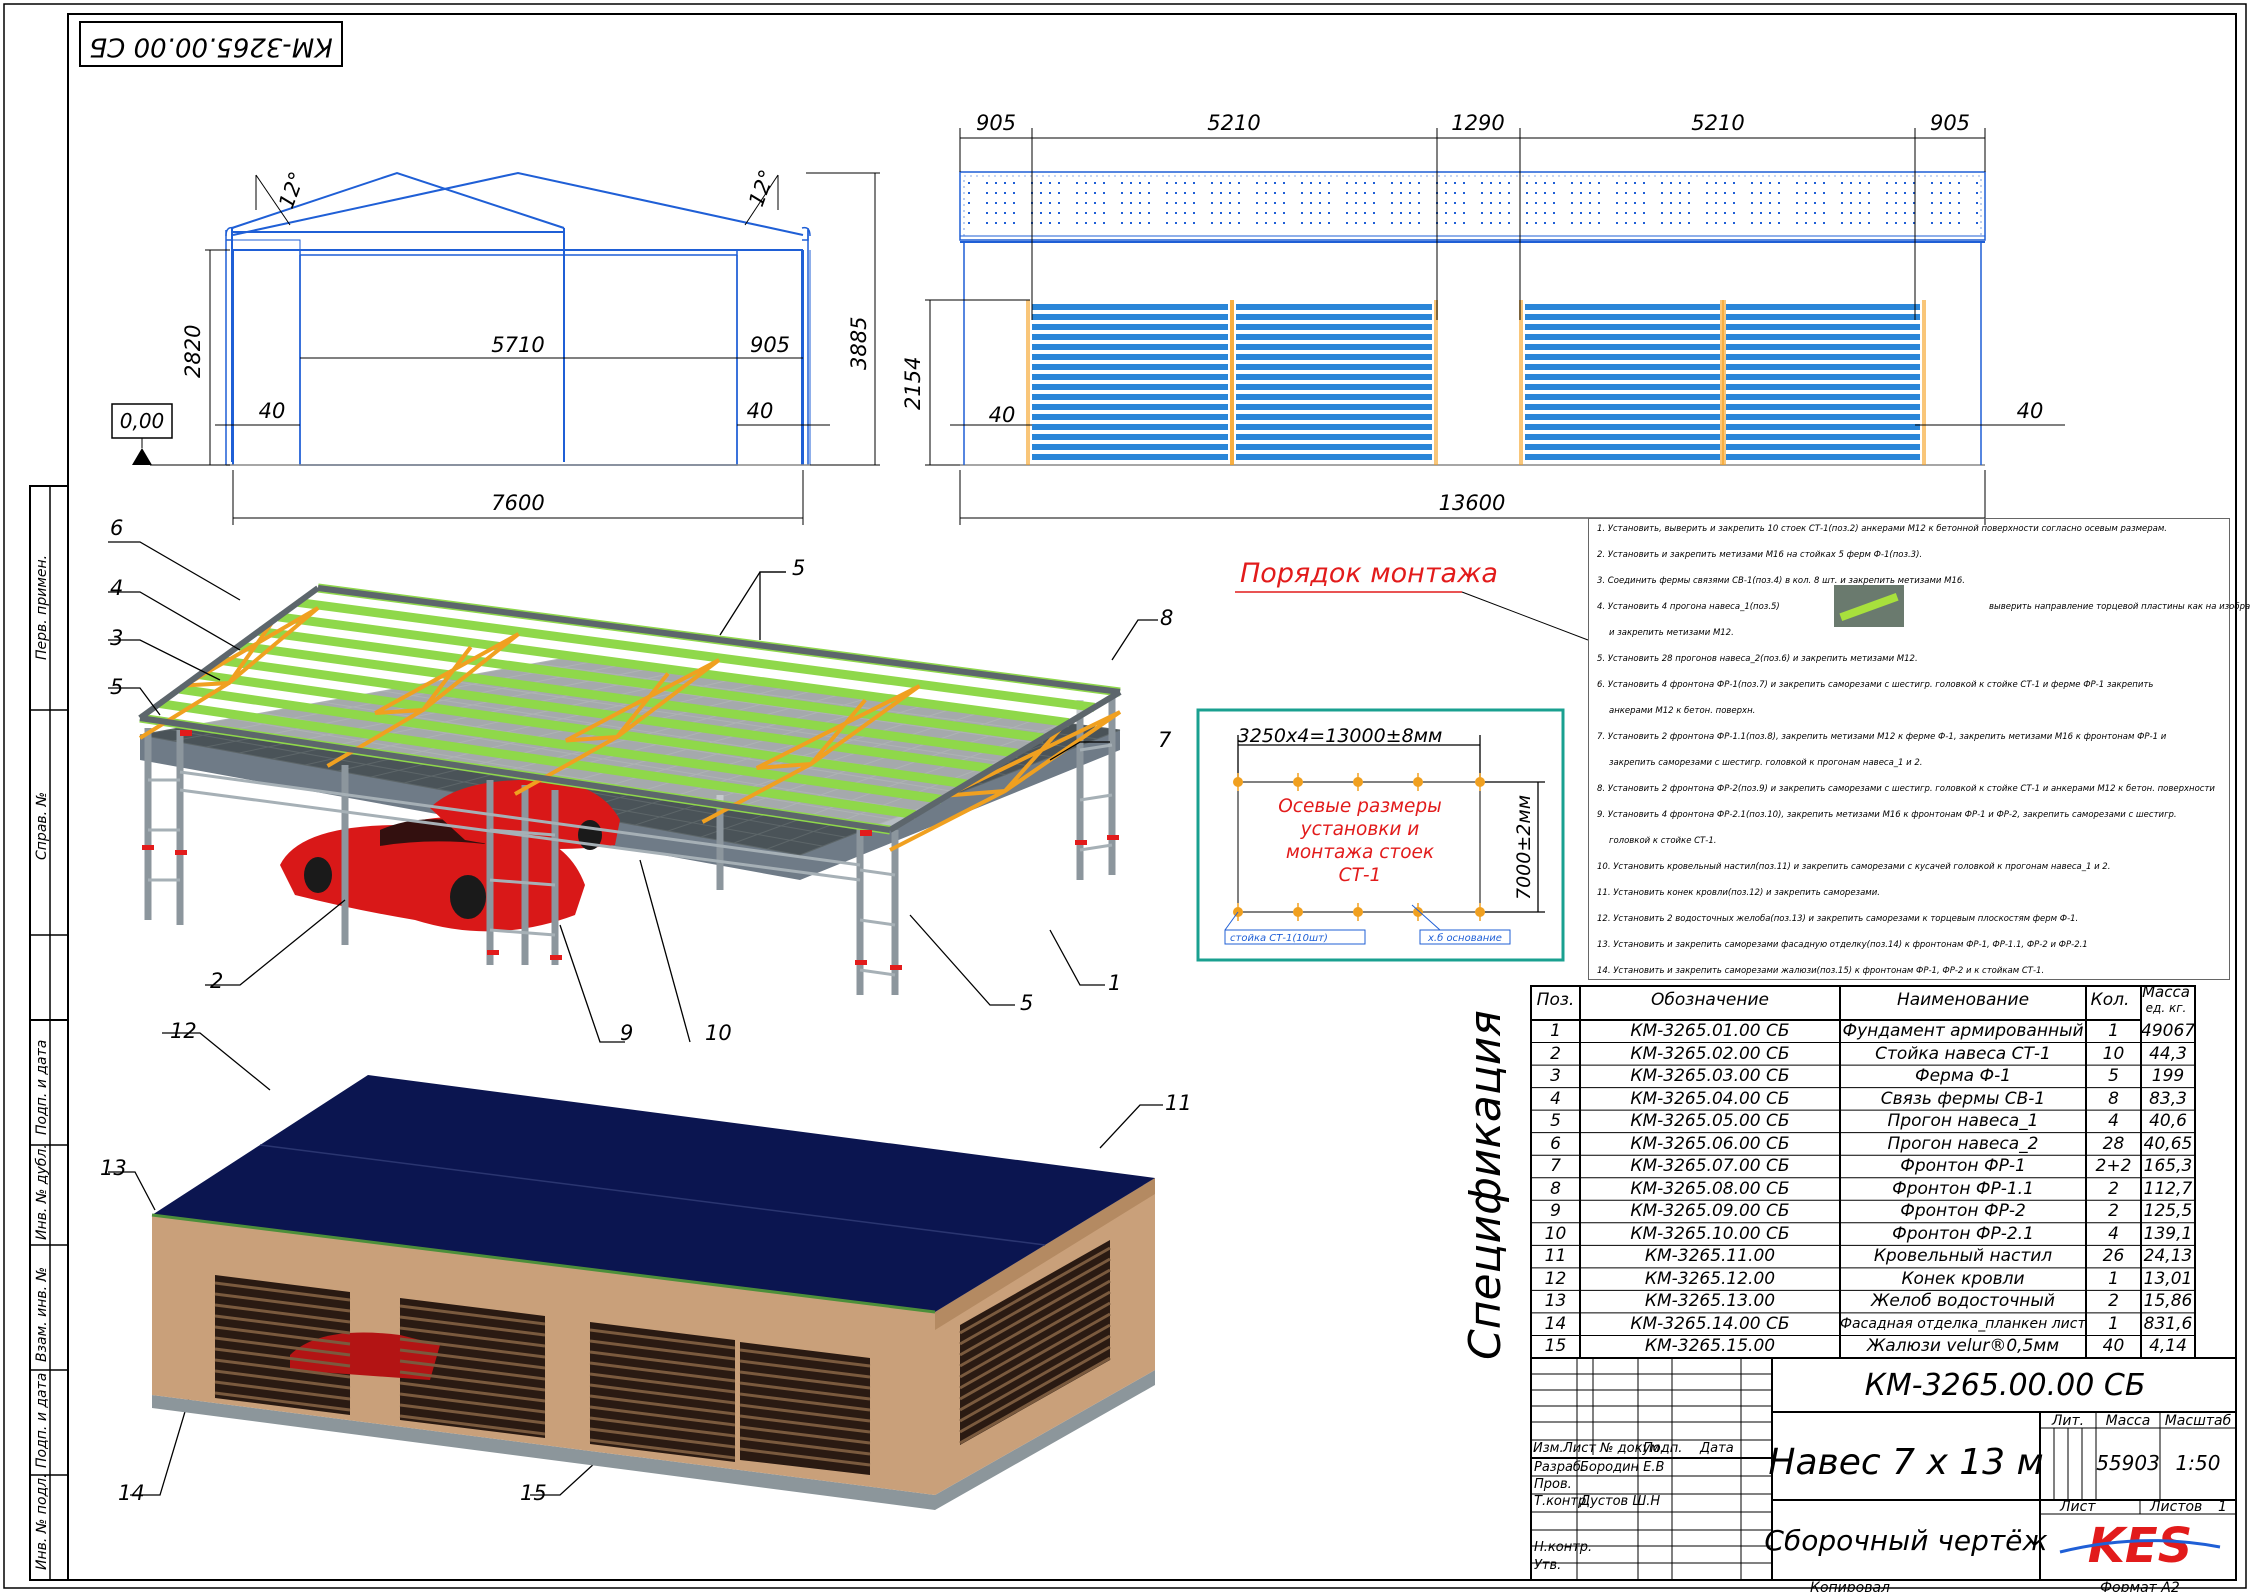 The width and height of the screenshot is (2250, 1592). Describe the element at coordinates (1963, 1053) in the screenshot. I see `spec-name: Стойка навеса СТ-1` at that location.